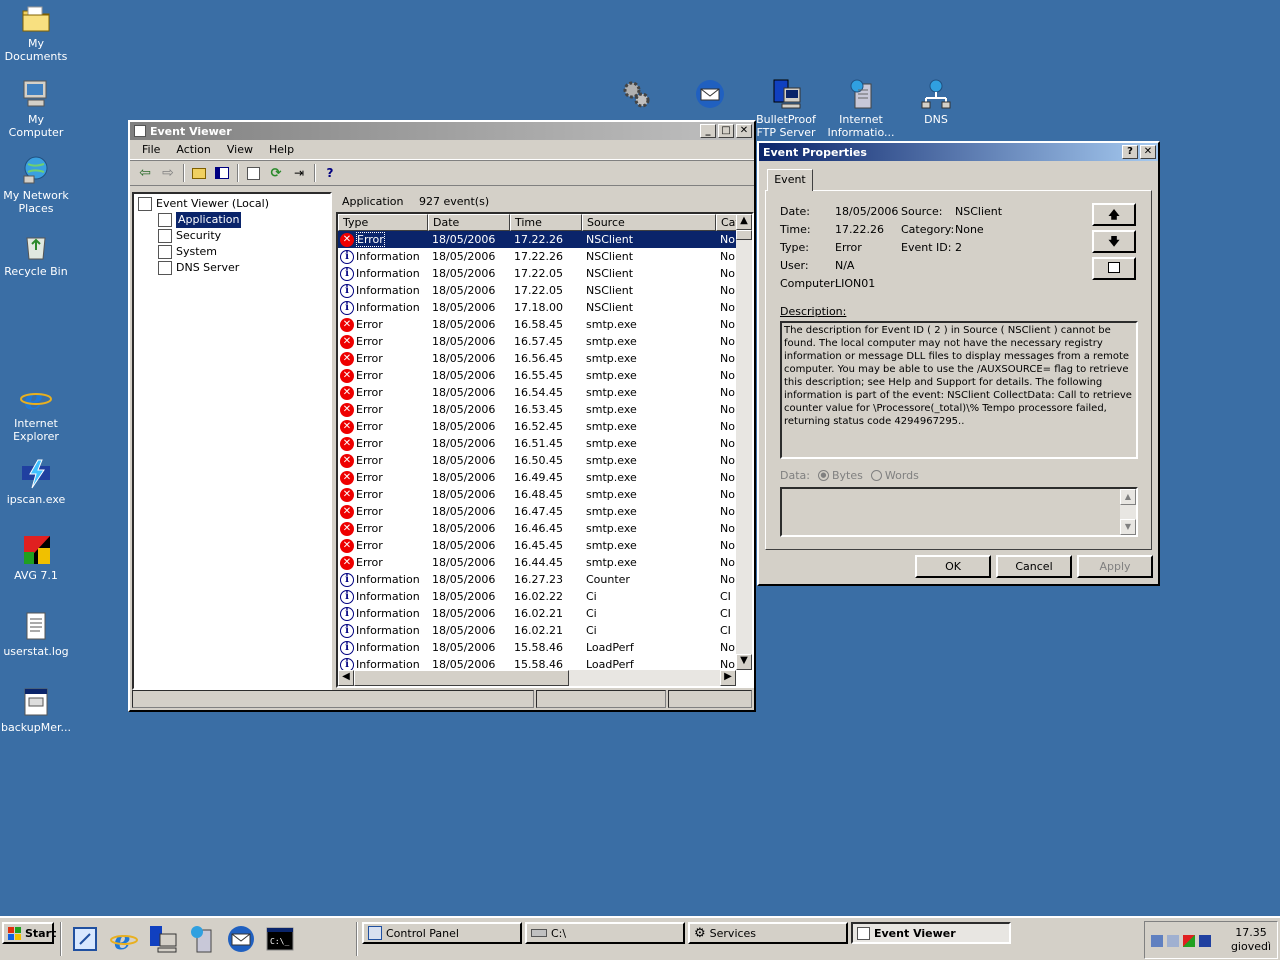  Describe the element at coordinates (894, 475) in the screenshot. I see `words-radio: Words` at that location.